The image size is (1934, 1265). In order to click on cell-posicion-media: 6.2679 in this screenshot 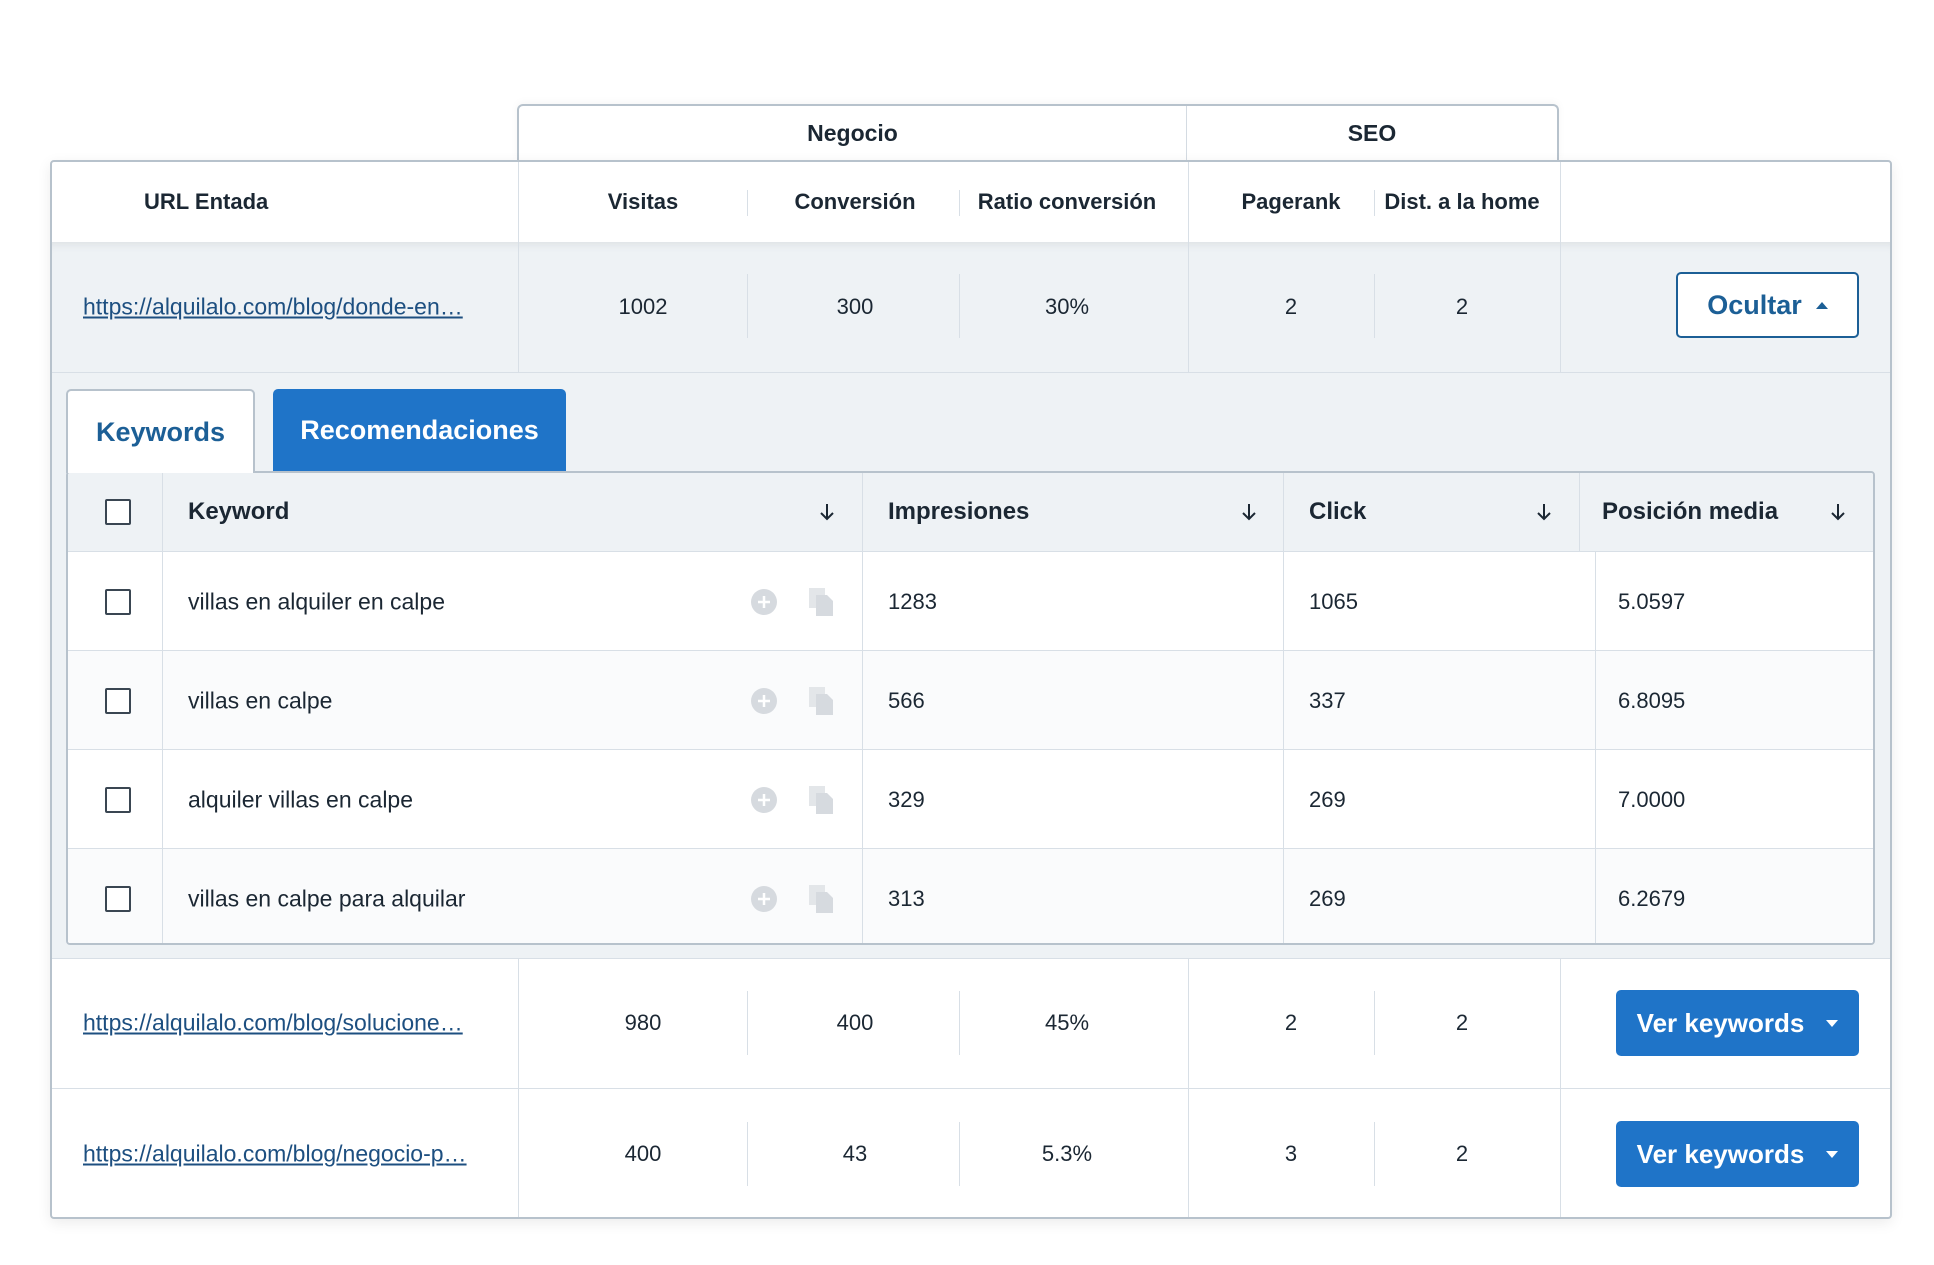, I will do `click(1652, 898)`.